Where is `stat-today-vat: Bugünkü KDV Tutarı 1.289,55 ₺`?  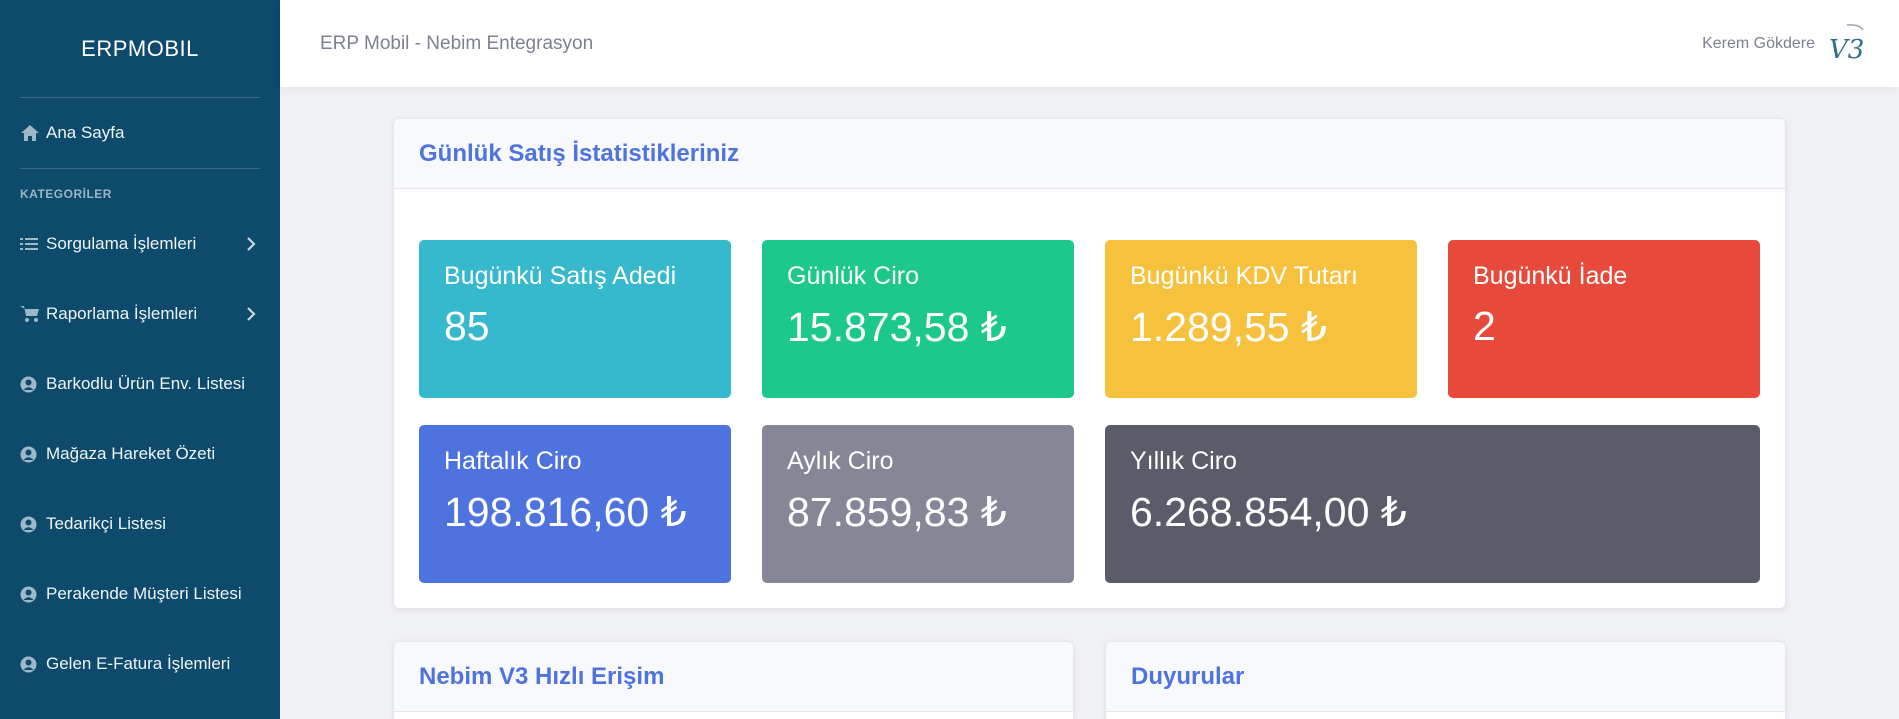 stat-today-vat: Bugünkü KDV Tutarı 1.289,55 ₺ is located at coordinates (1261, 319).